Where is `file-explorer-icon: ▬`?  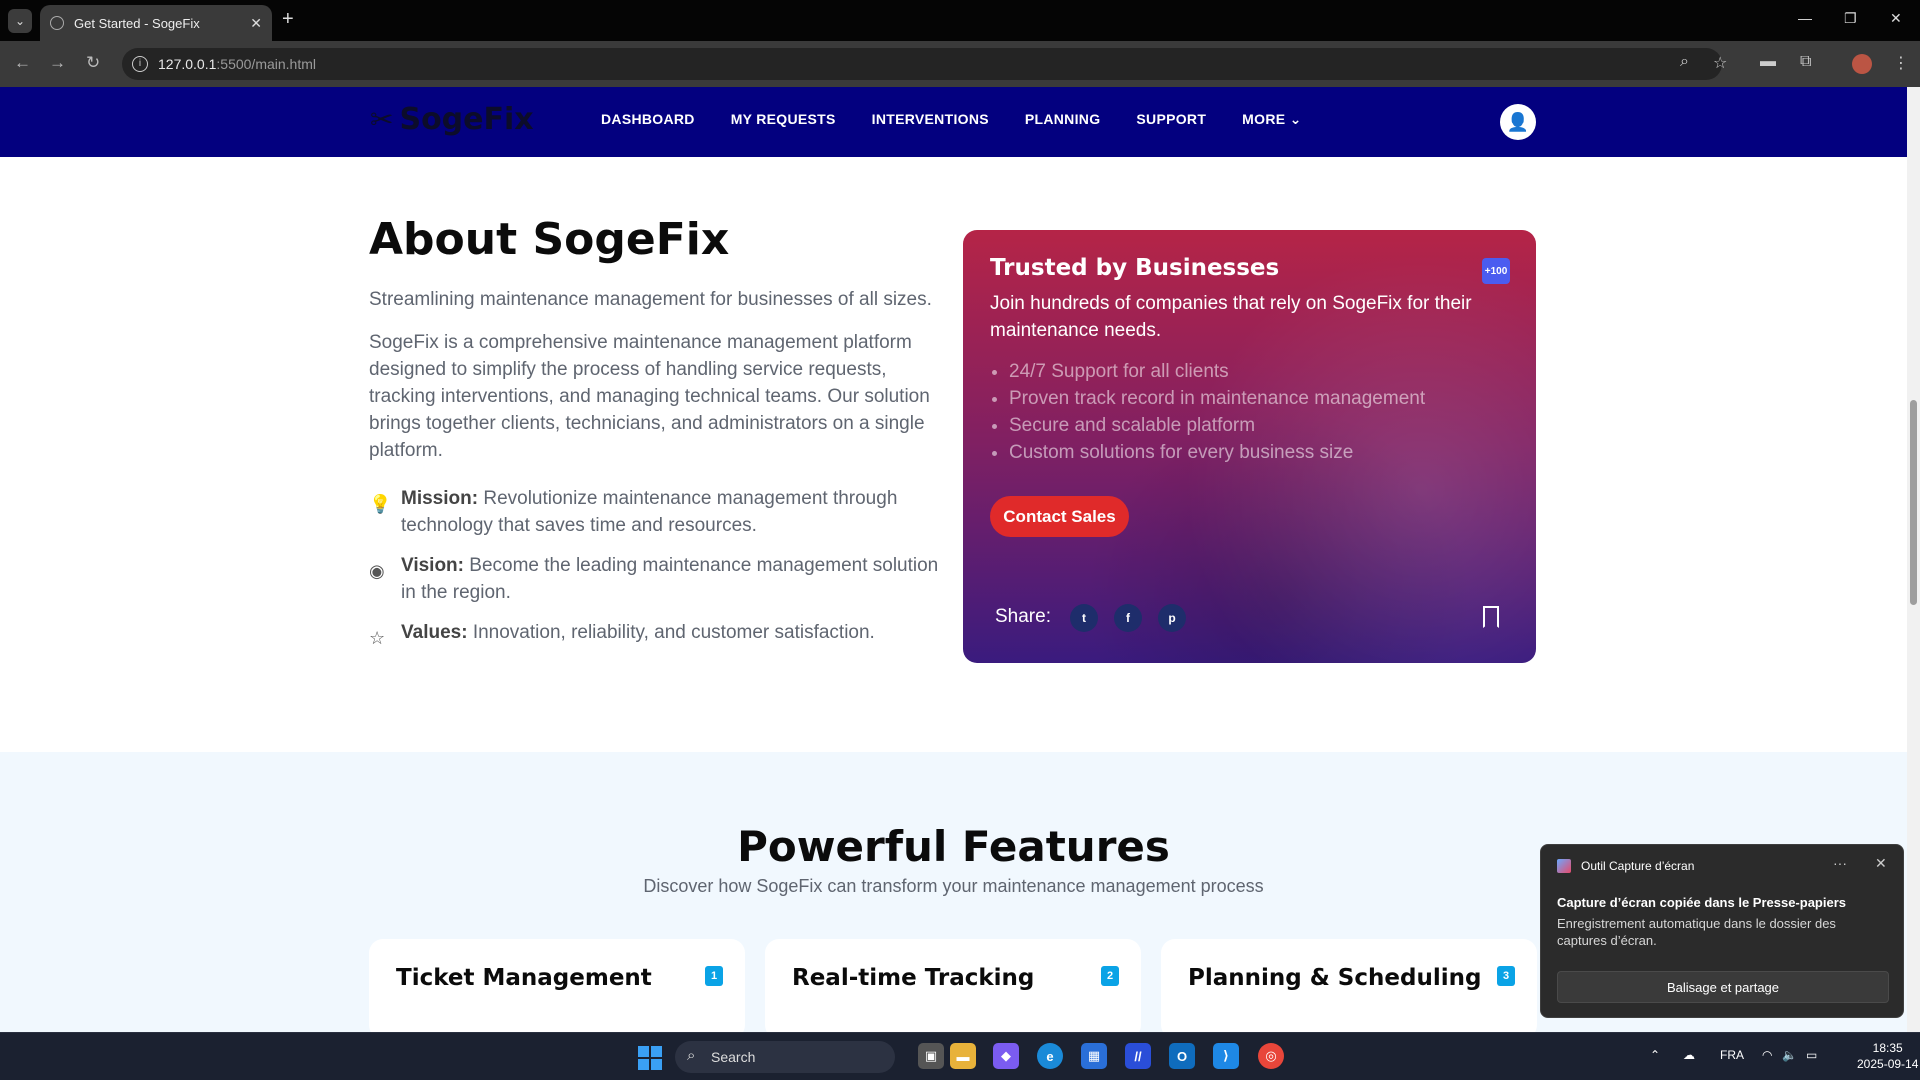 file-explorer-icon: ▬ is located at coordinates (963, 1056).